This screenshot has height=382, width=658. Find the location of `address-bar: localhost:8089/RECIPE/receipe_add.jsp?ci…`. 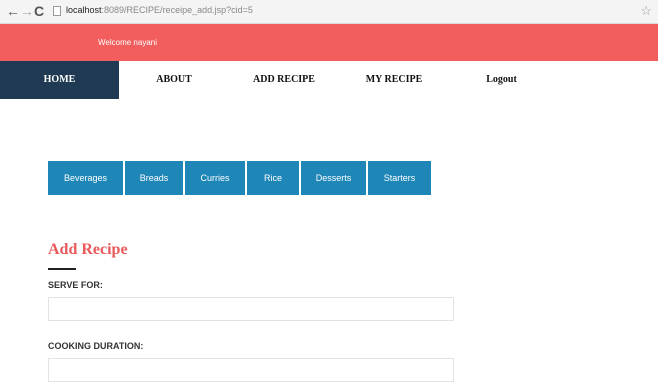

address-bar: localhost:8089/RECIPE/receipe_add.jsp?ci… is located at coordinates (159, 10).